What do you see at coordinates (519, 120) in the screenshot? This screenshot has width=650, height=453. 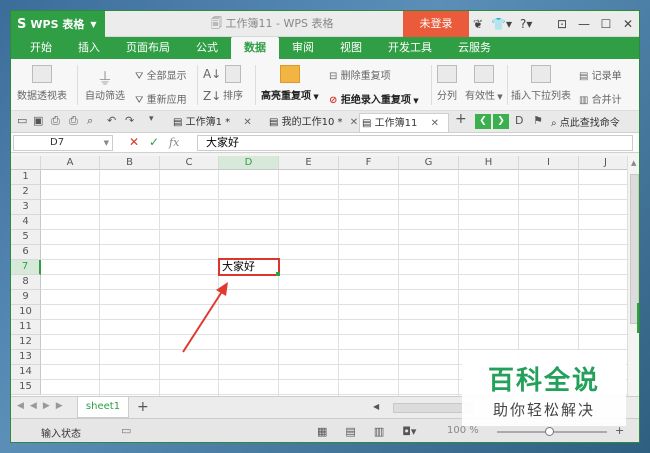 I see `skin-icon: D` at bounding box center [519, 120].